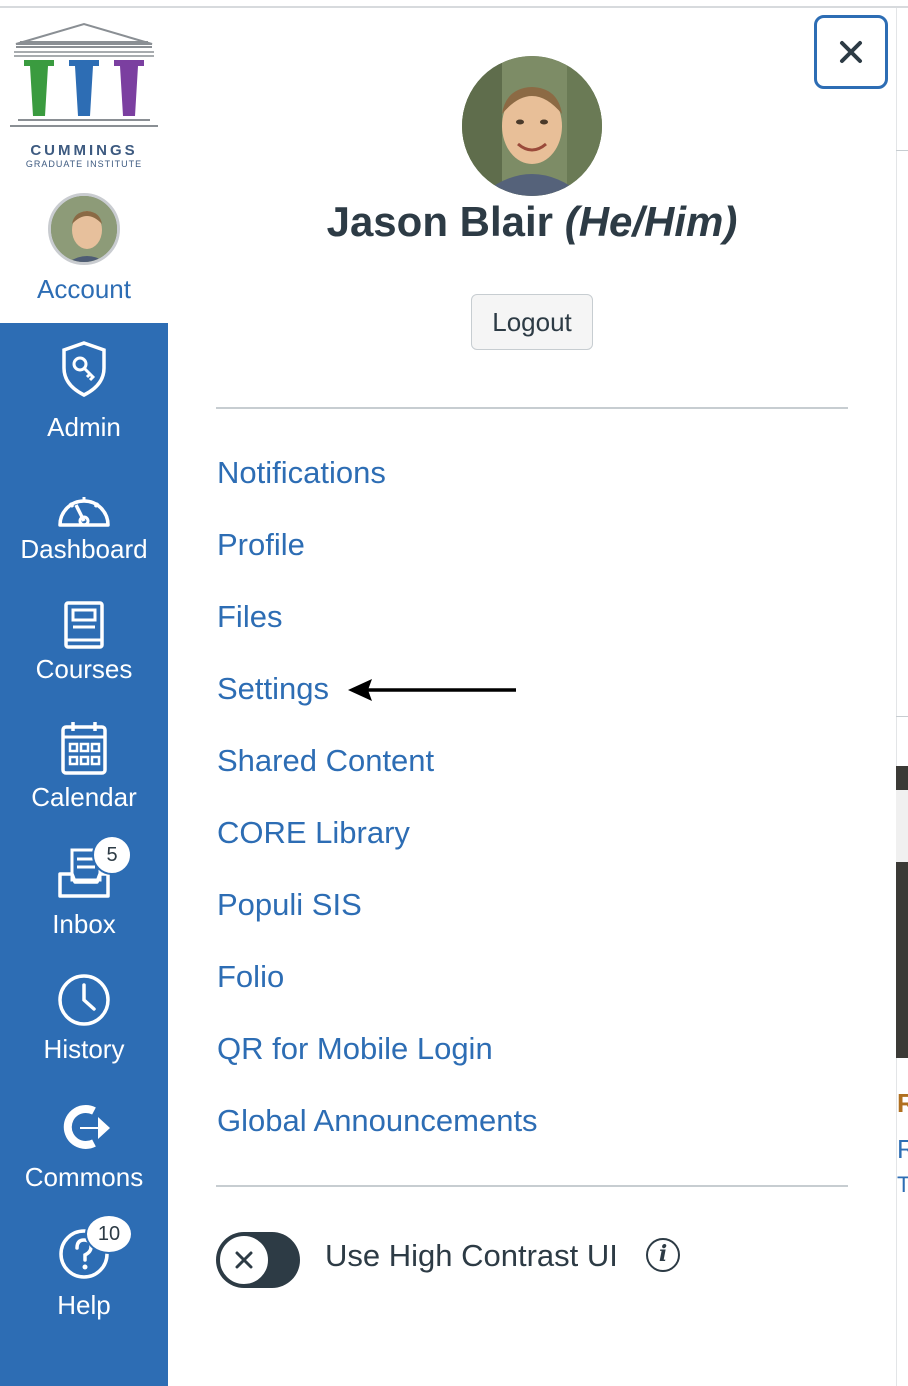 The image size is (908, 1386). Describe the element at coordinates (377, 1121) in the screenshot. I see `tray-link-global-announcements: Global Announcements` at that location.